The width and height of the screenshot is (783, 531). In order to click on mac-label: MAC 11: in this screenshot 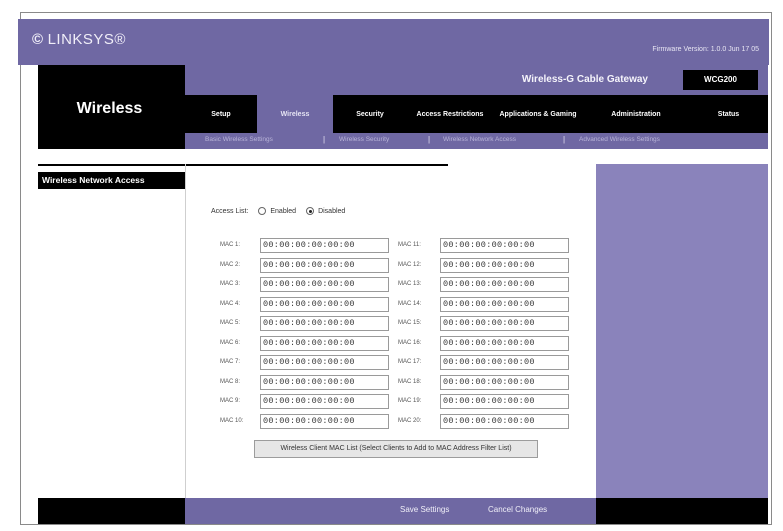, I will do `click(409, 245)`.